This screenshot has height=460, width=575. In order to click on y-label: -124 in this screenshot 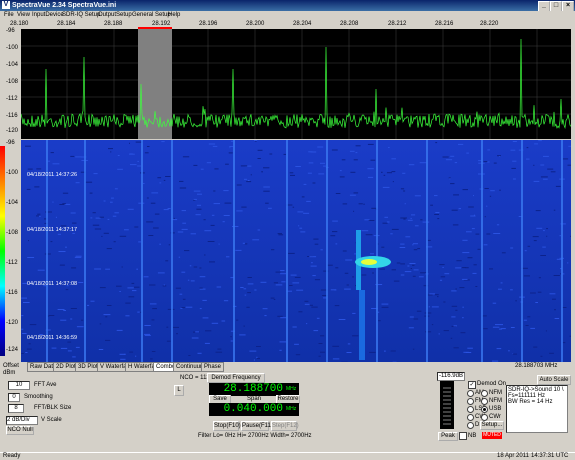, I will do `click(12, 350)`.